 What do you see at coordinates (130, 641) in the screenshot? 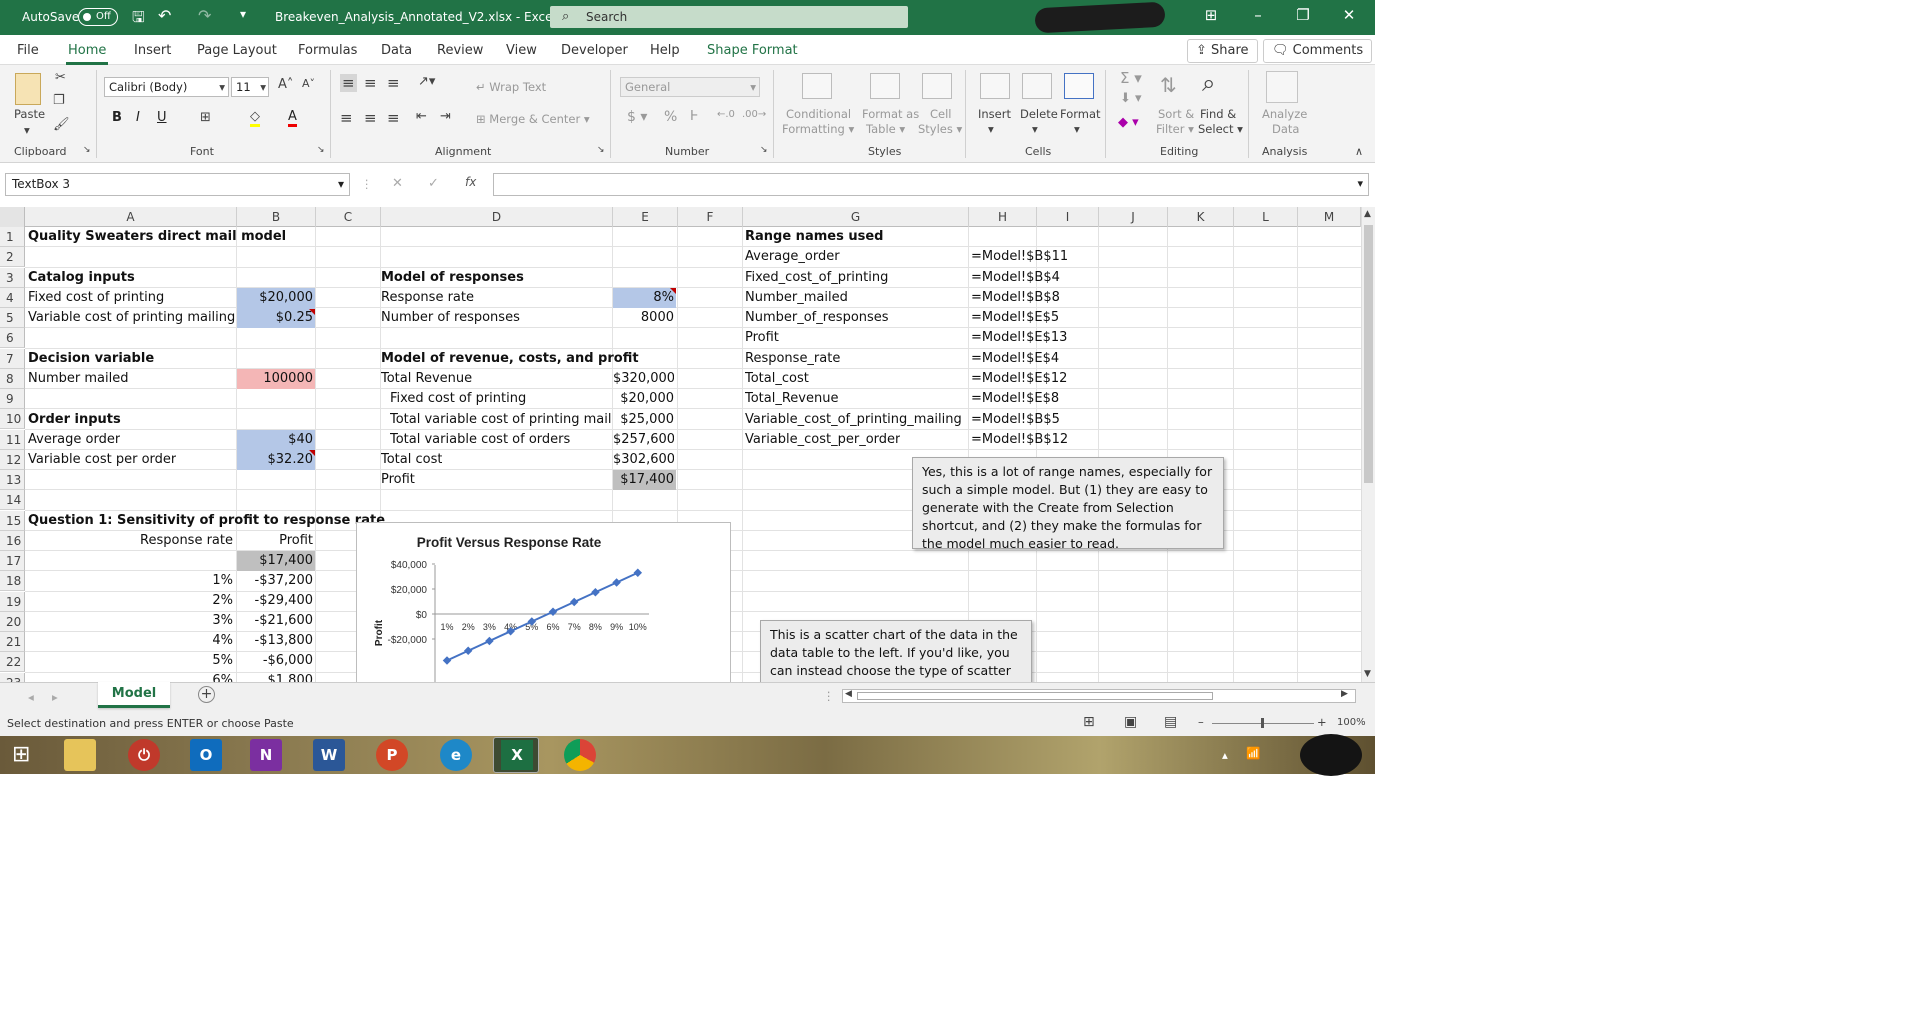
I see `cell-A21: 4%` at bounding box center [130, 641].